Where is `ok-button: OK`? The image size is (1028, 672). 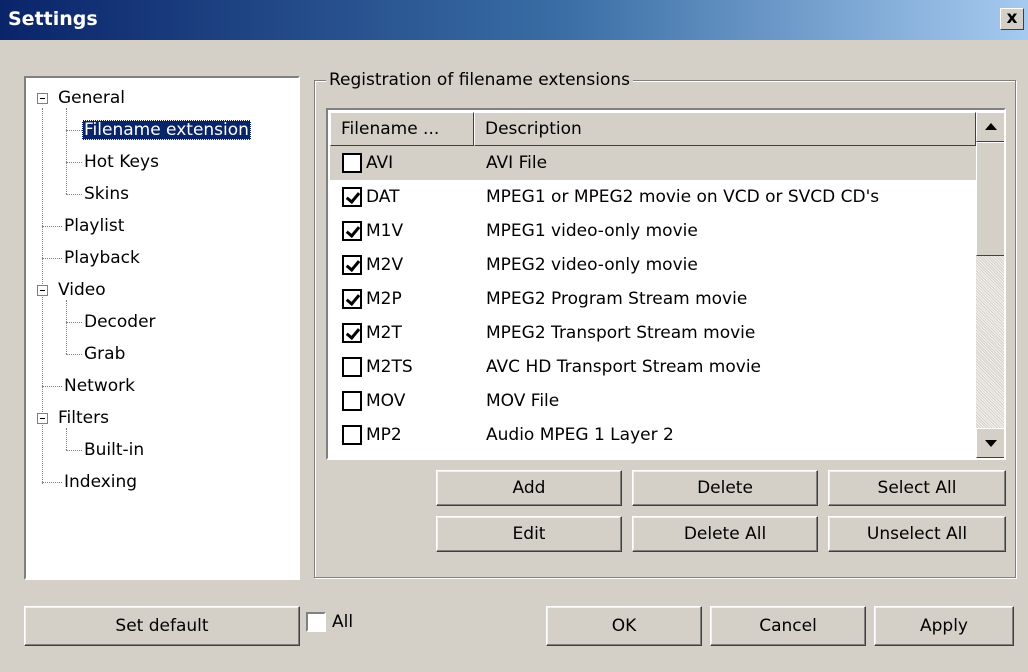
ok-button: OK is located at coordinates (624, 626).